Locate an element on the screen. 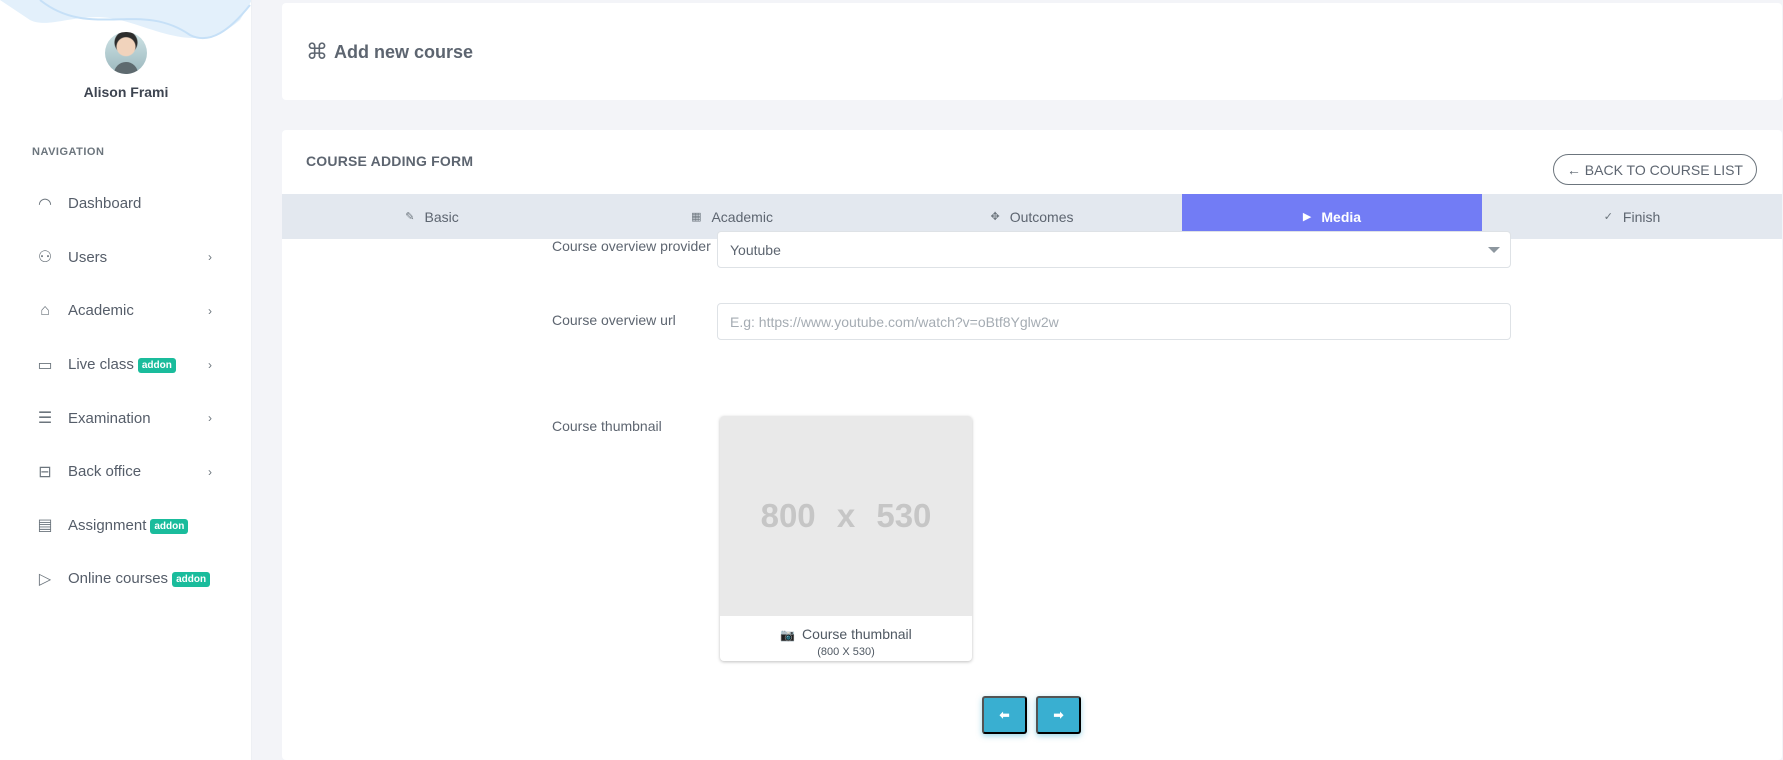 The image size is (1783, 760). url-label: Course overview url is located at coordinates (614, 320).